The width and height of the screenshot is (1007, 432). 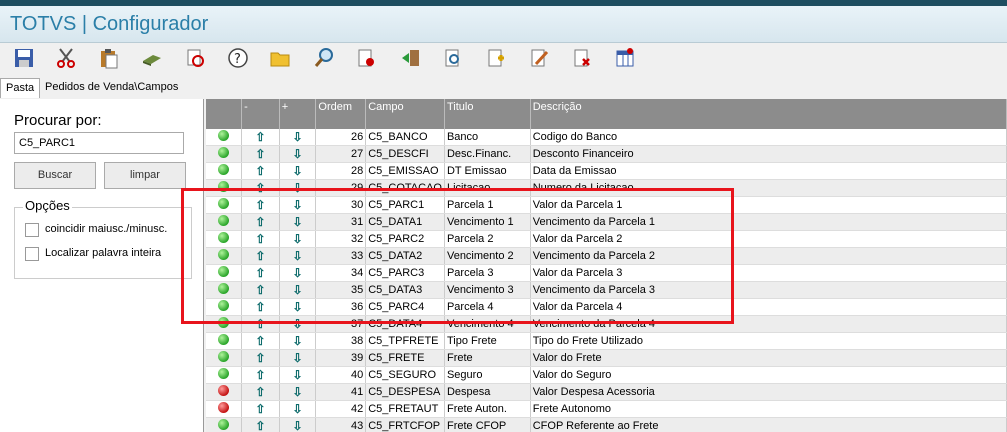 What do you see at coordinates (99, 143) in the screenshot?
I see `search-input` at bounding box center [99, 143].